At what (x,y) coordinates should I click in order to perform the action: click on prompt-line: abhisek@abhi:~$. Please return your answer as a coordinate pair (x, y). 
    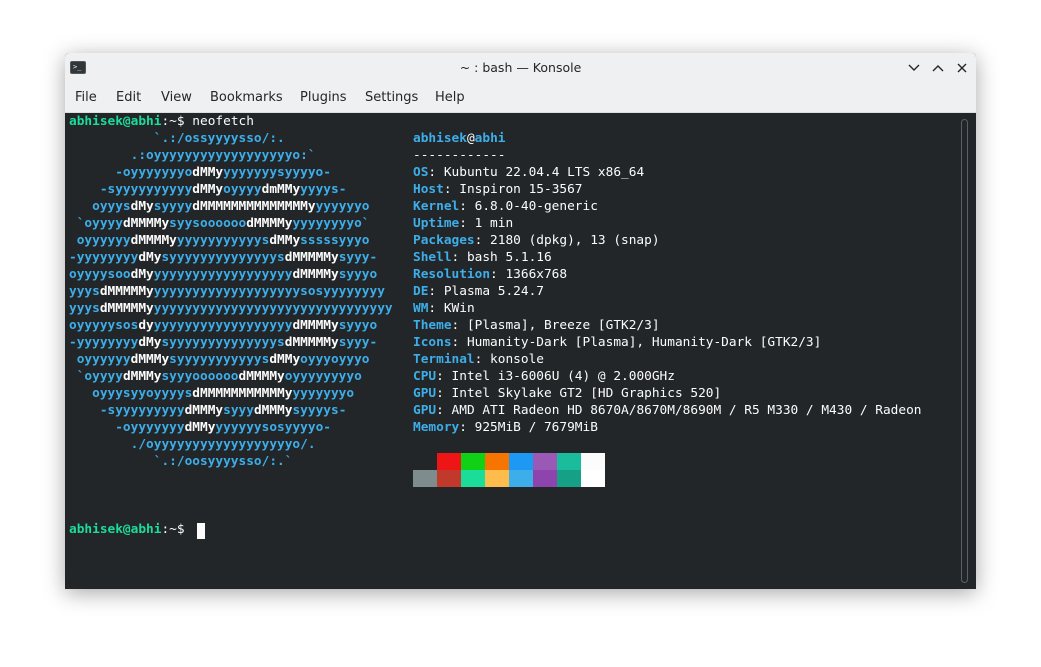
    Looking at the image, I should click on (127, 529).